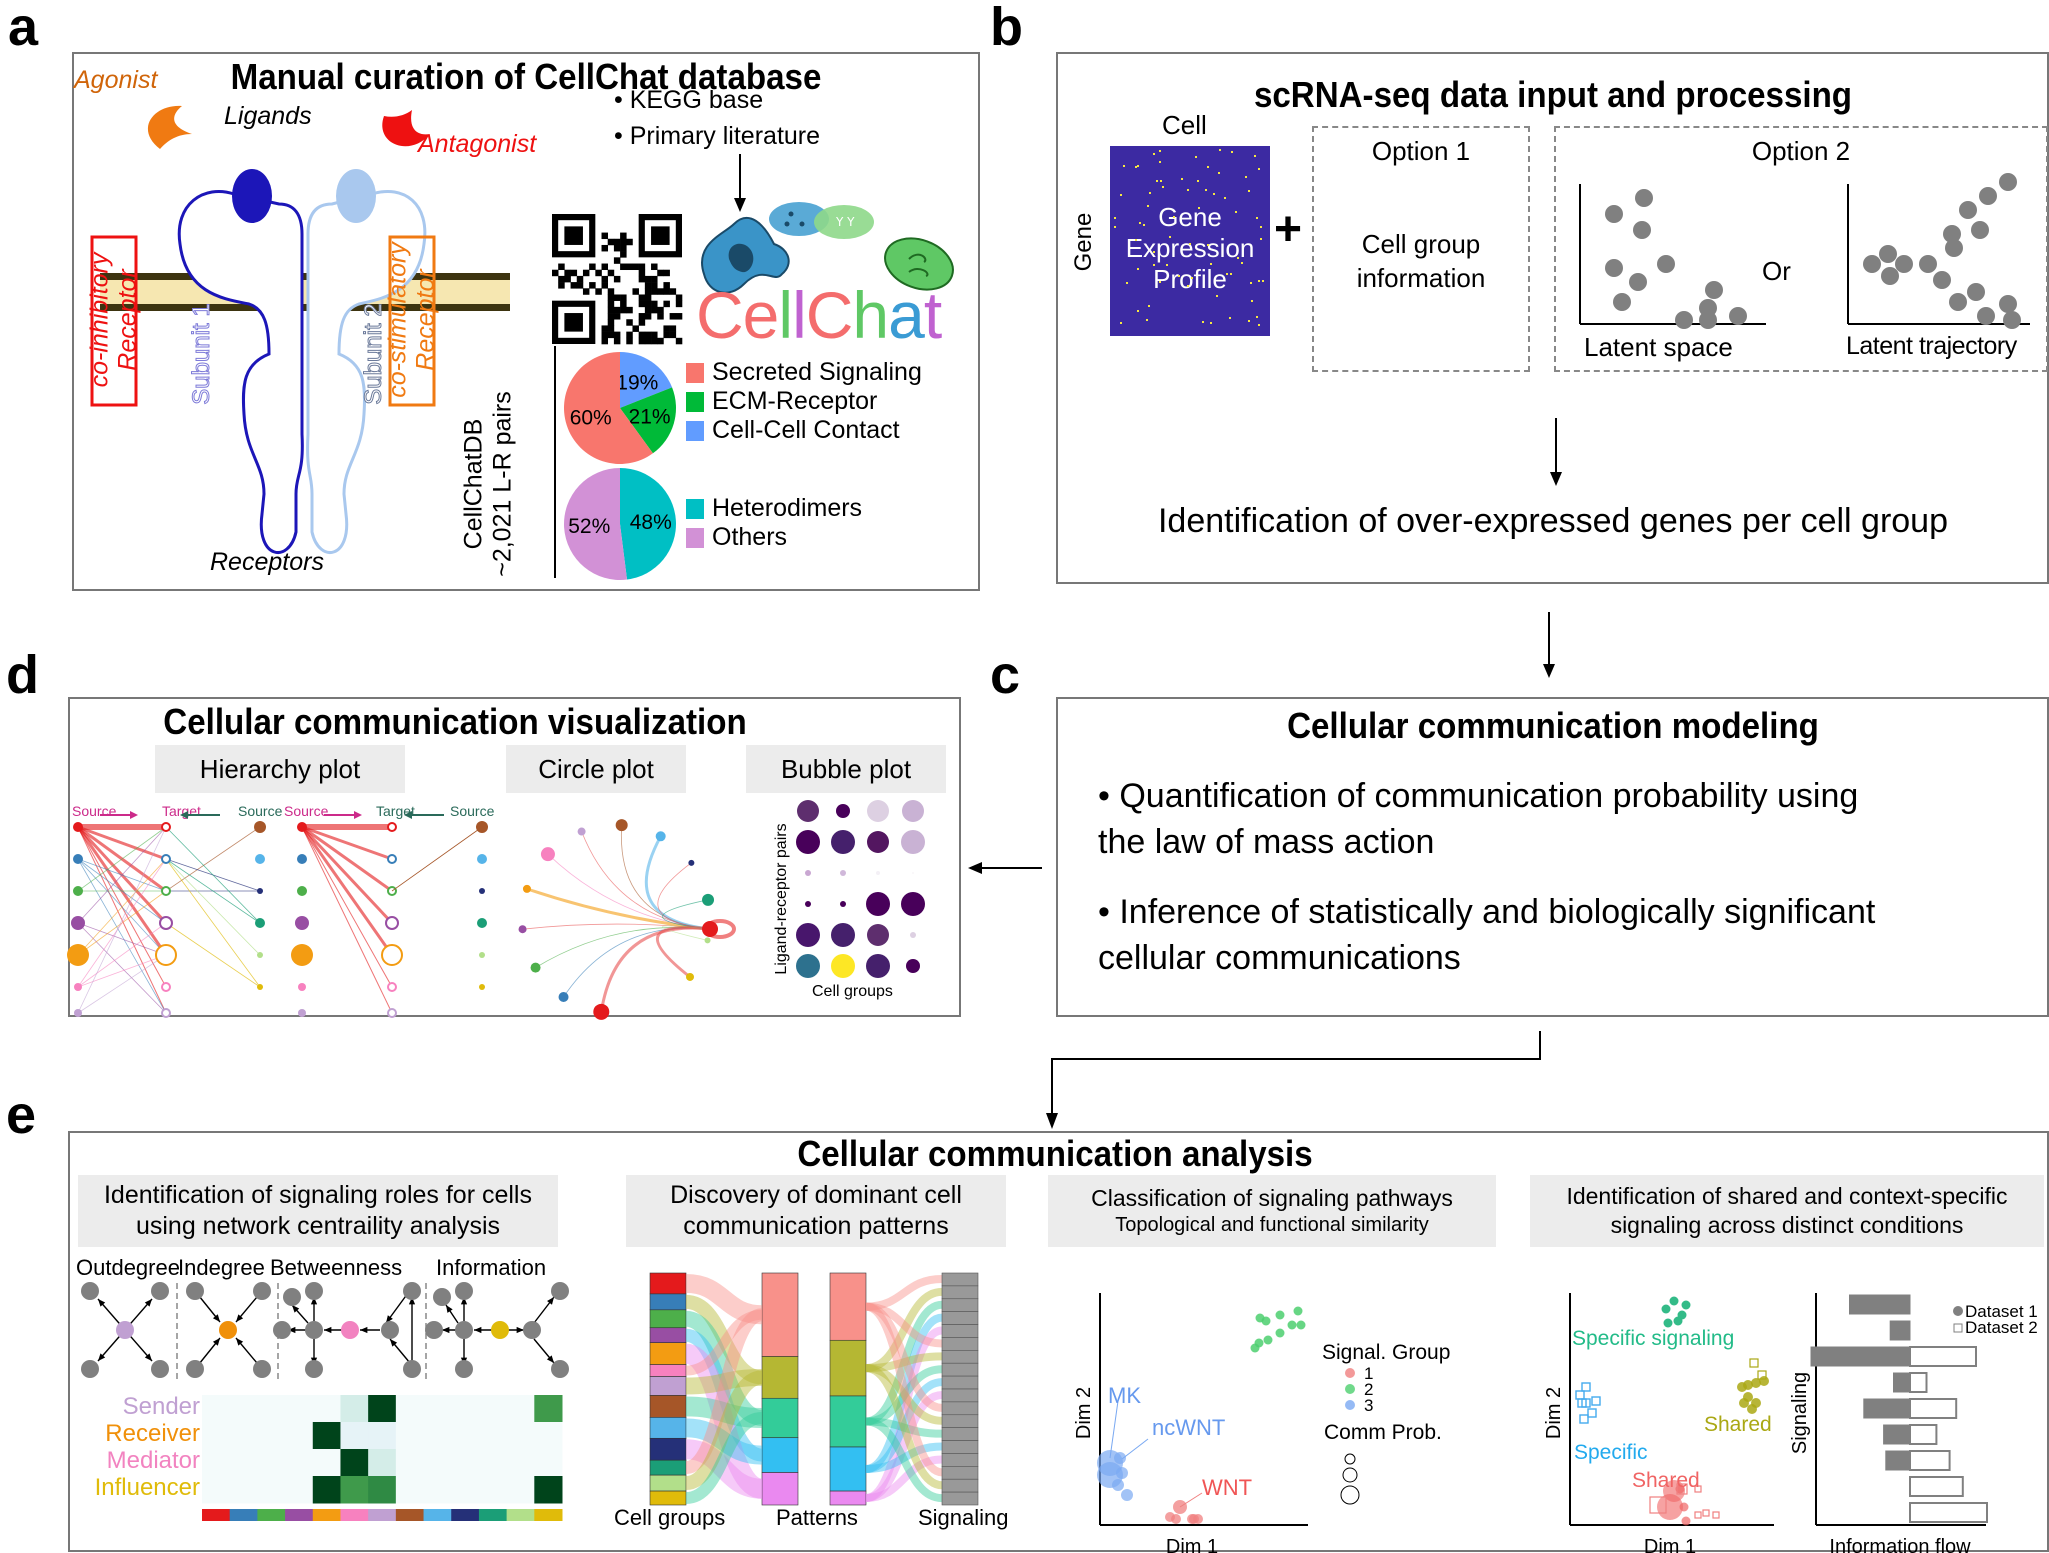  I want to click on scatter2-point-shared-red-square, so click(1716, 1515).